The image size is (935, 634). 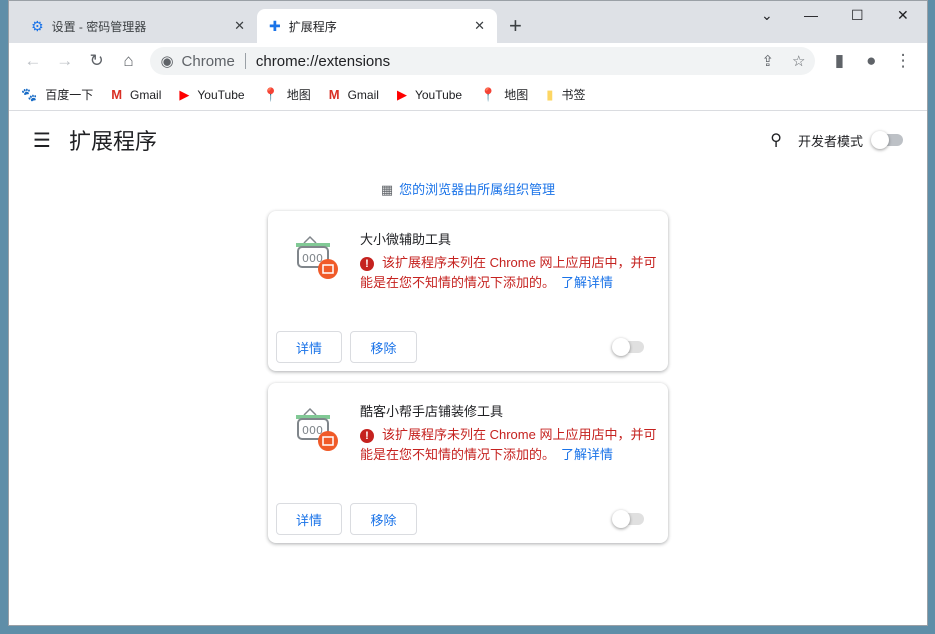 What do you see at coordinates (857, 15) in the screenshot?
I see `maximize-button: ☐` at bounding box center [857, 15].